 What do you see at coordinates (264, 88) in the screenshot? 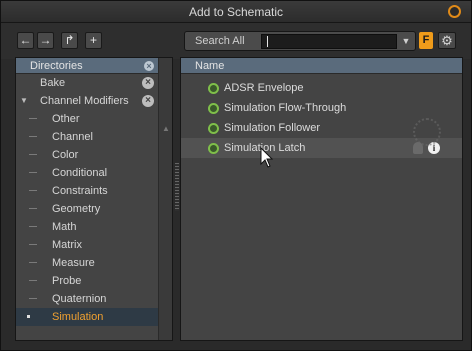
I see `list-item-label: ADSR Envelope` at bounding box center [264, 88].